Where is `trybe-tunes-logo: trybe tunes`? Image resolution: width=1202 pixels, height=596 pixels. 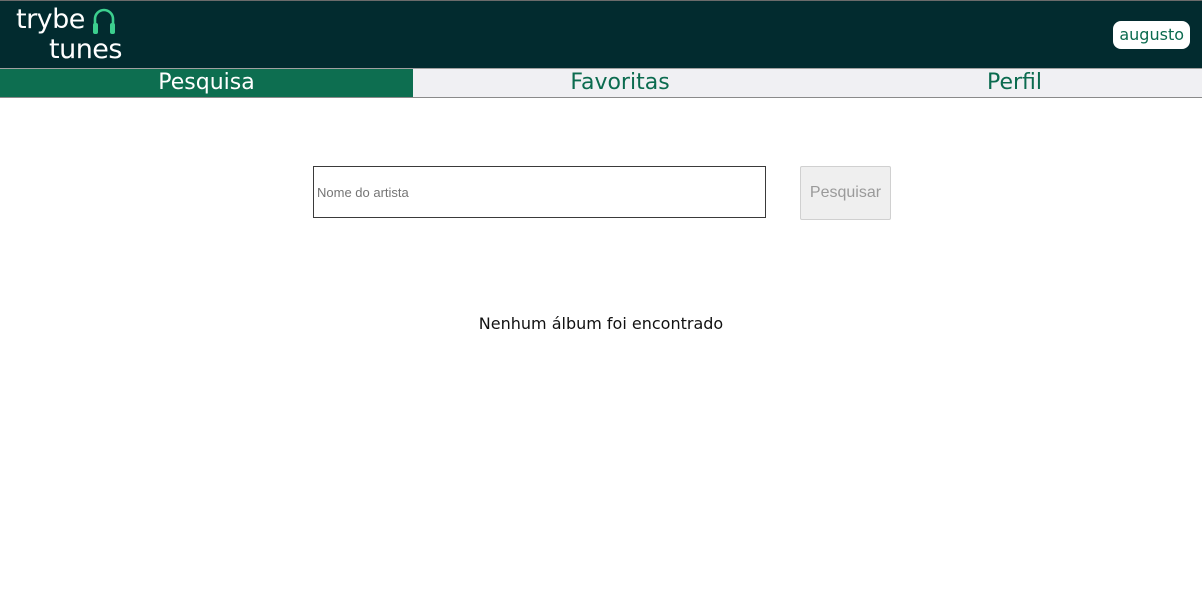
trybe-tunes-logo: trybe tunes is located at coordinates (69, 34).